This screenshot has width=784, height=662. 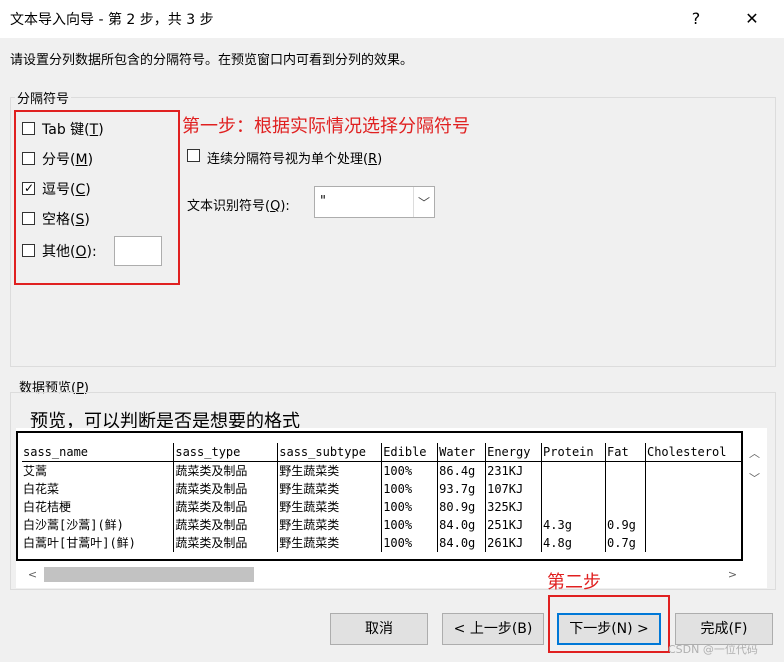 I want to click on scroll-down-arrow: ﹀, so click(x=754, y=478).